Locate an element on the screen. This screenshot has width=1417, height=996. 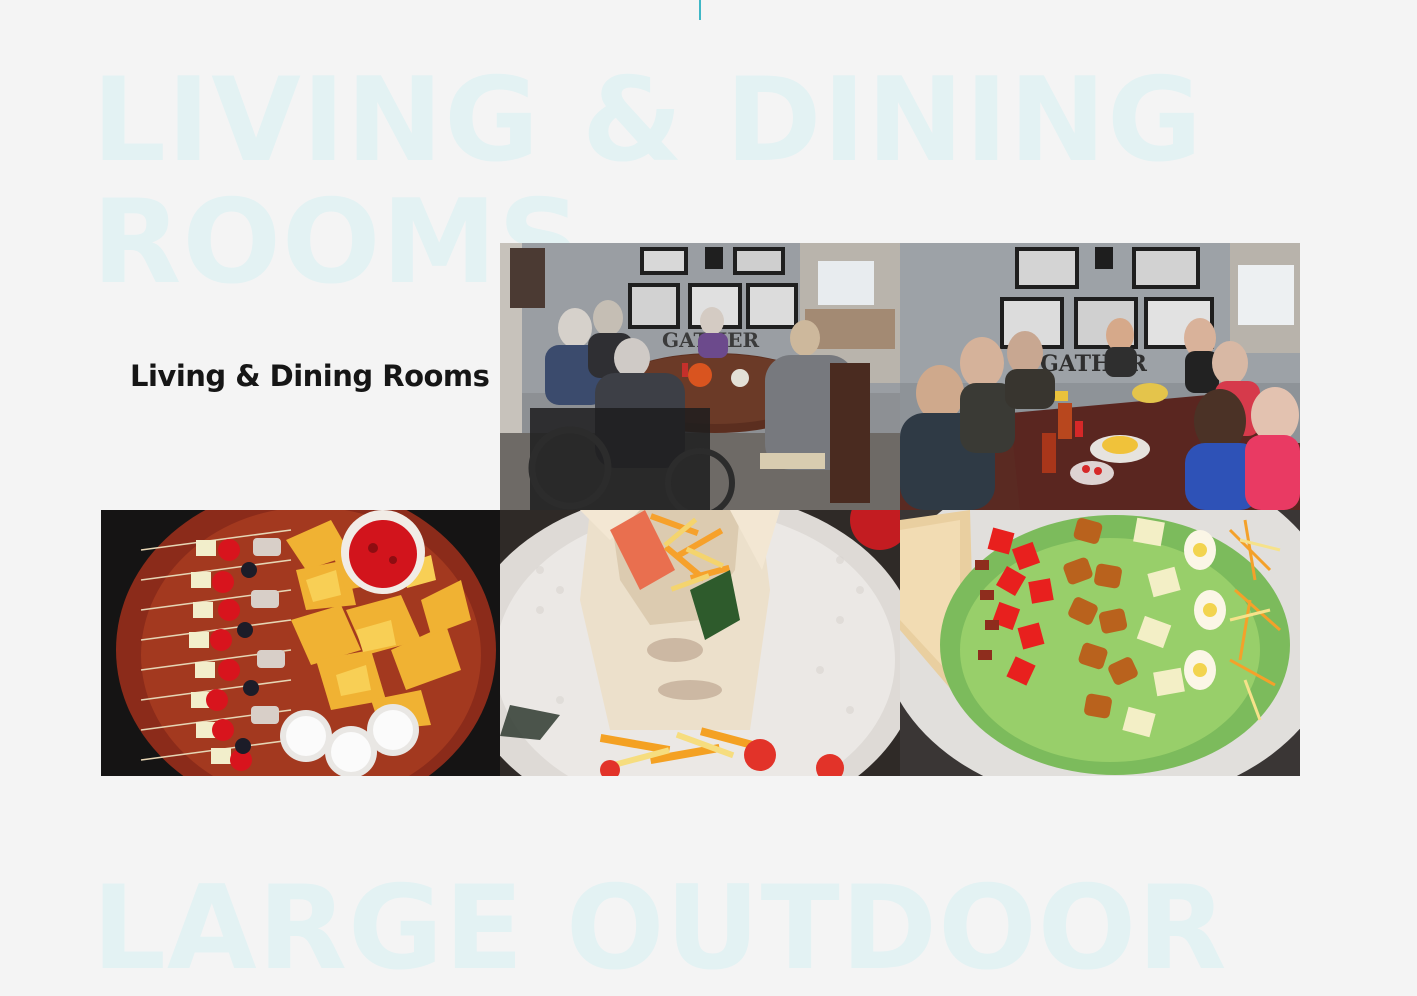
photo-wrap is located at coordinates (700, 643).